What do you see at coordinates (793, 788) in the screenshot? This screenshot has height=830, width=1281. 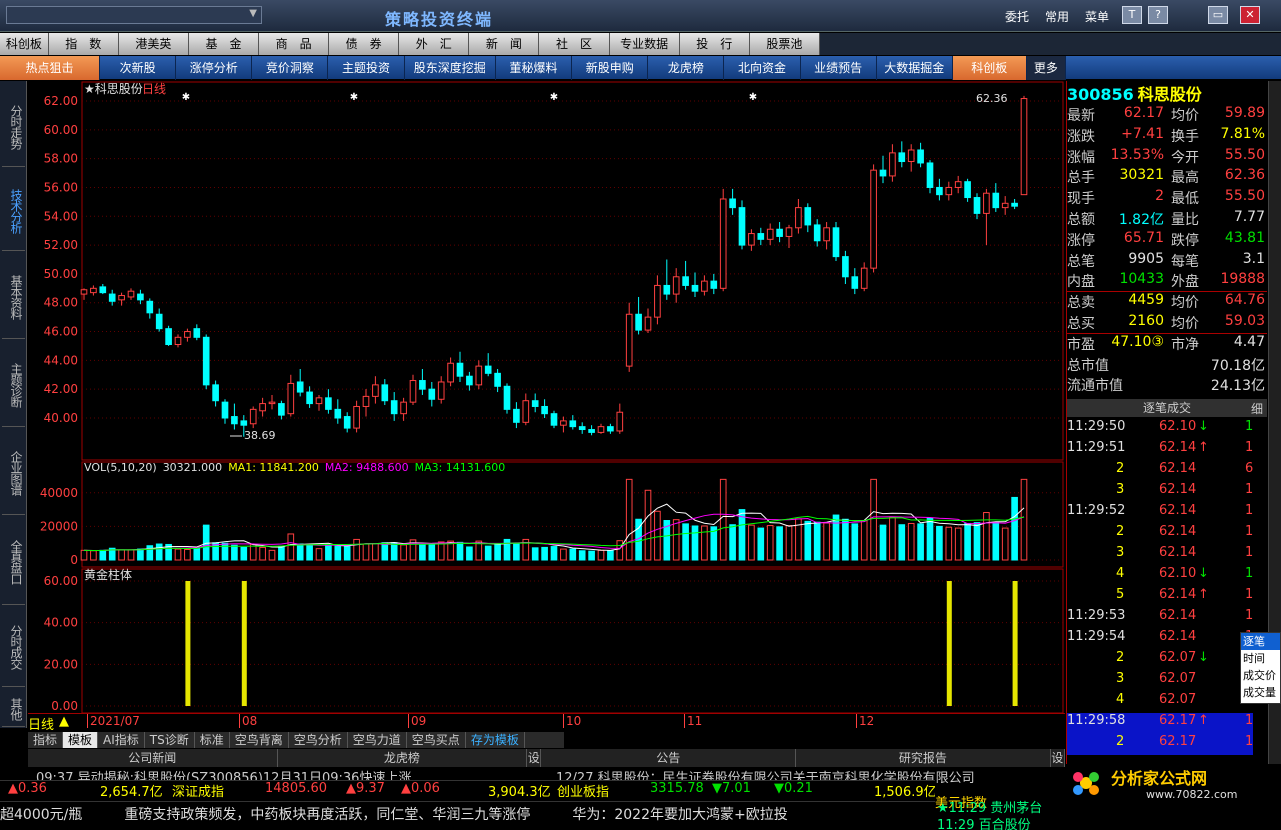 I see `index-value: ▼0.21` at bounding box center [793, 788].